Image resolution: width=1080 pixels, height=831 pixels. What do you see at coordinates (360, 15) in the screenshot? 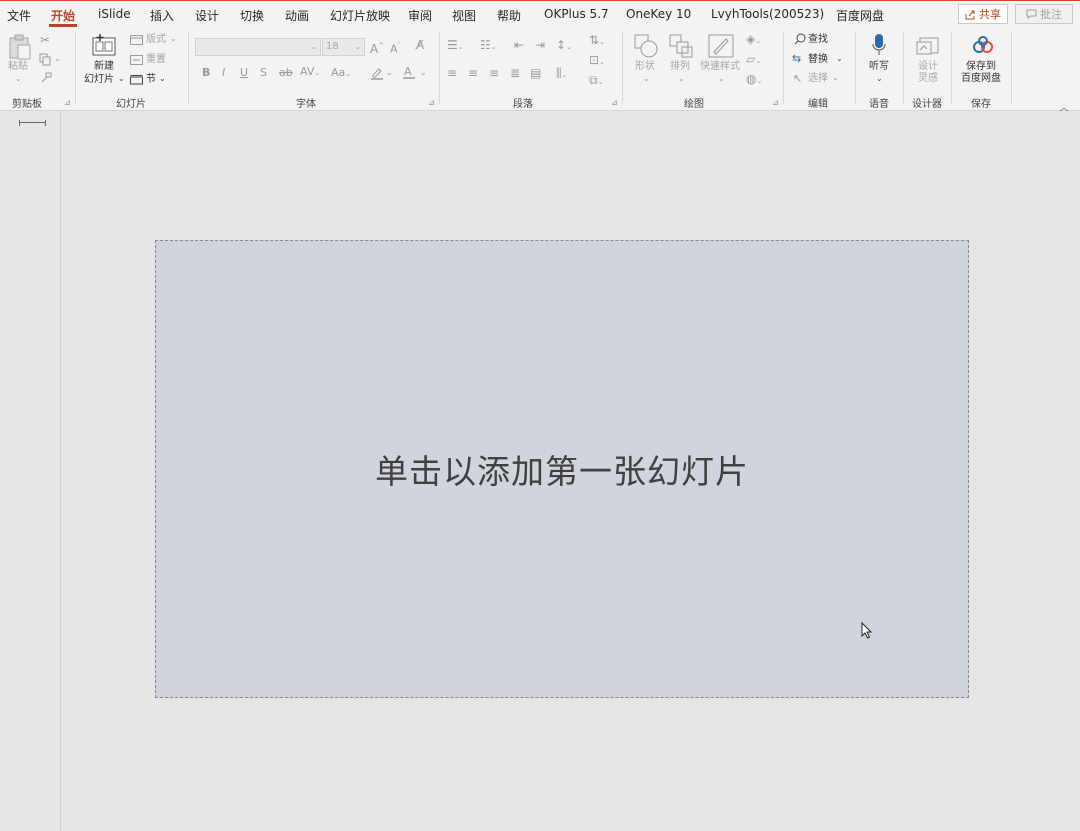
I see `tab-slideshow: 幻灯片放映` at bounding box center [360, 15].